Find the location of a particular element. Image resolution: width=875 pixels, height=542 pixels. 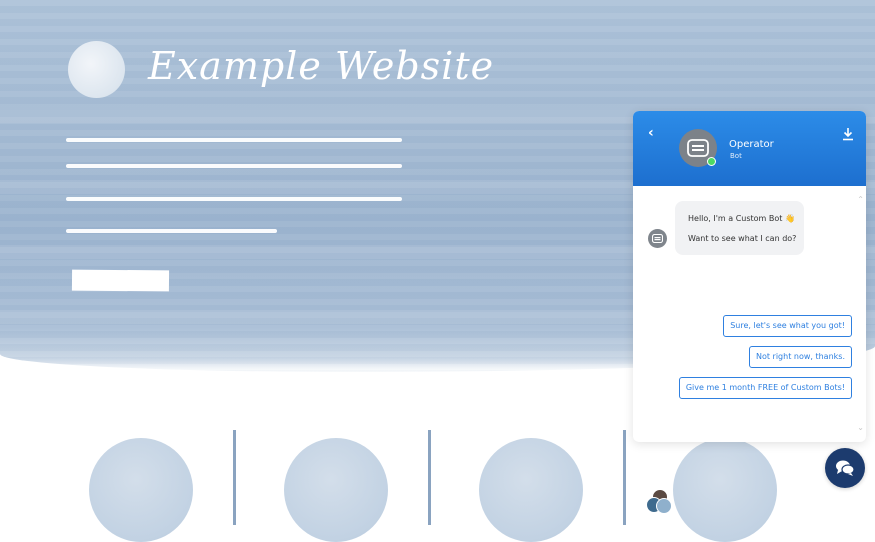

chat-header: ‹ Operator Bot is located at coordinates (749, 148).